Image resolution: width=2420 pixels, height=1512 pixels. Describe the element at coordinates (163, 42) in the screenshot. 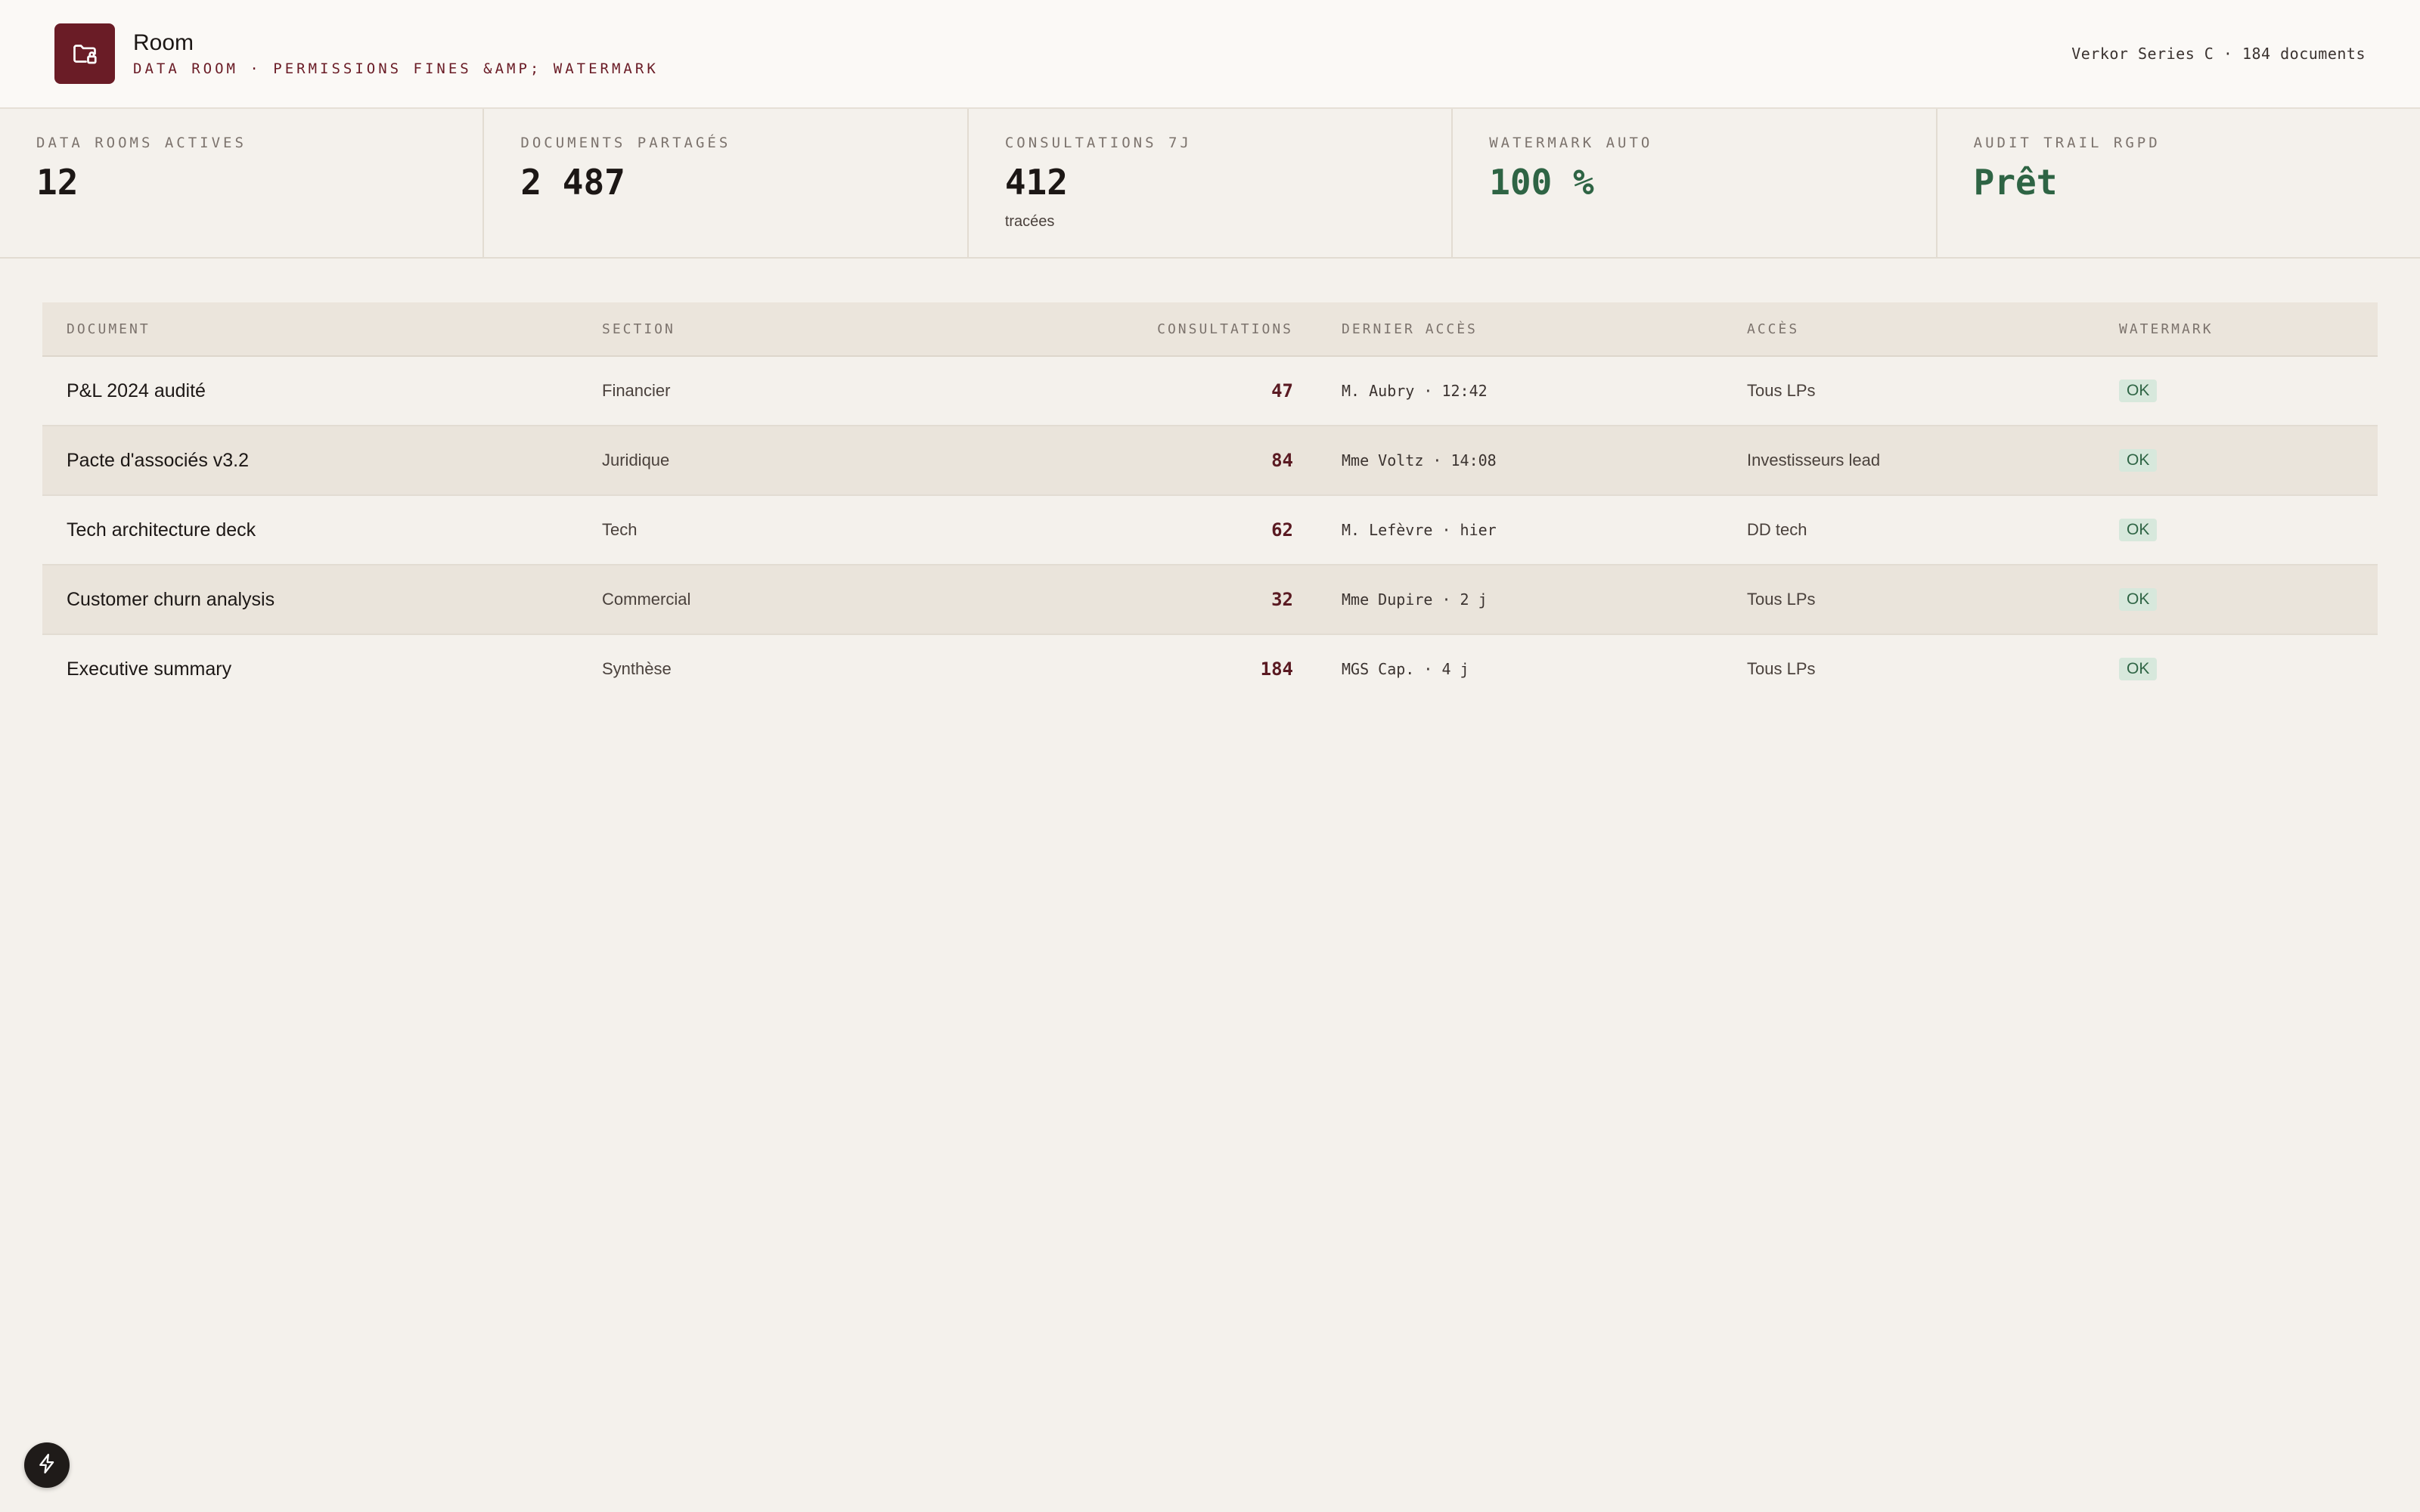

I see `app-title: Room` at that location.